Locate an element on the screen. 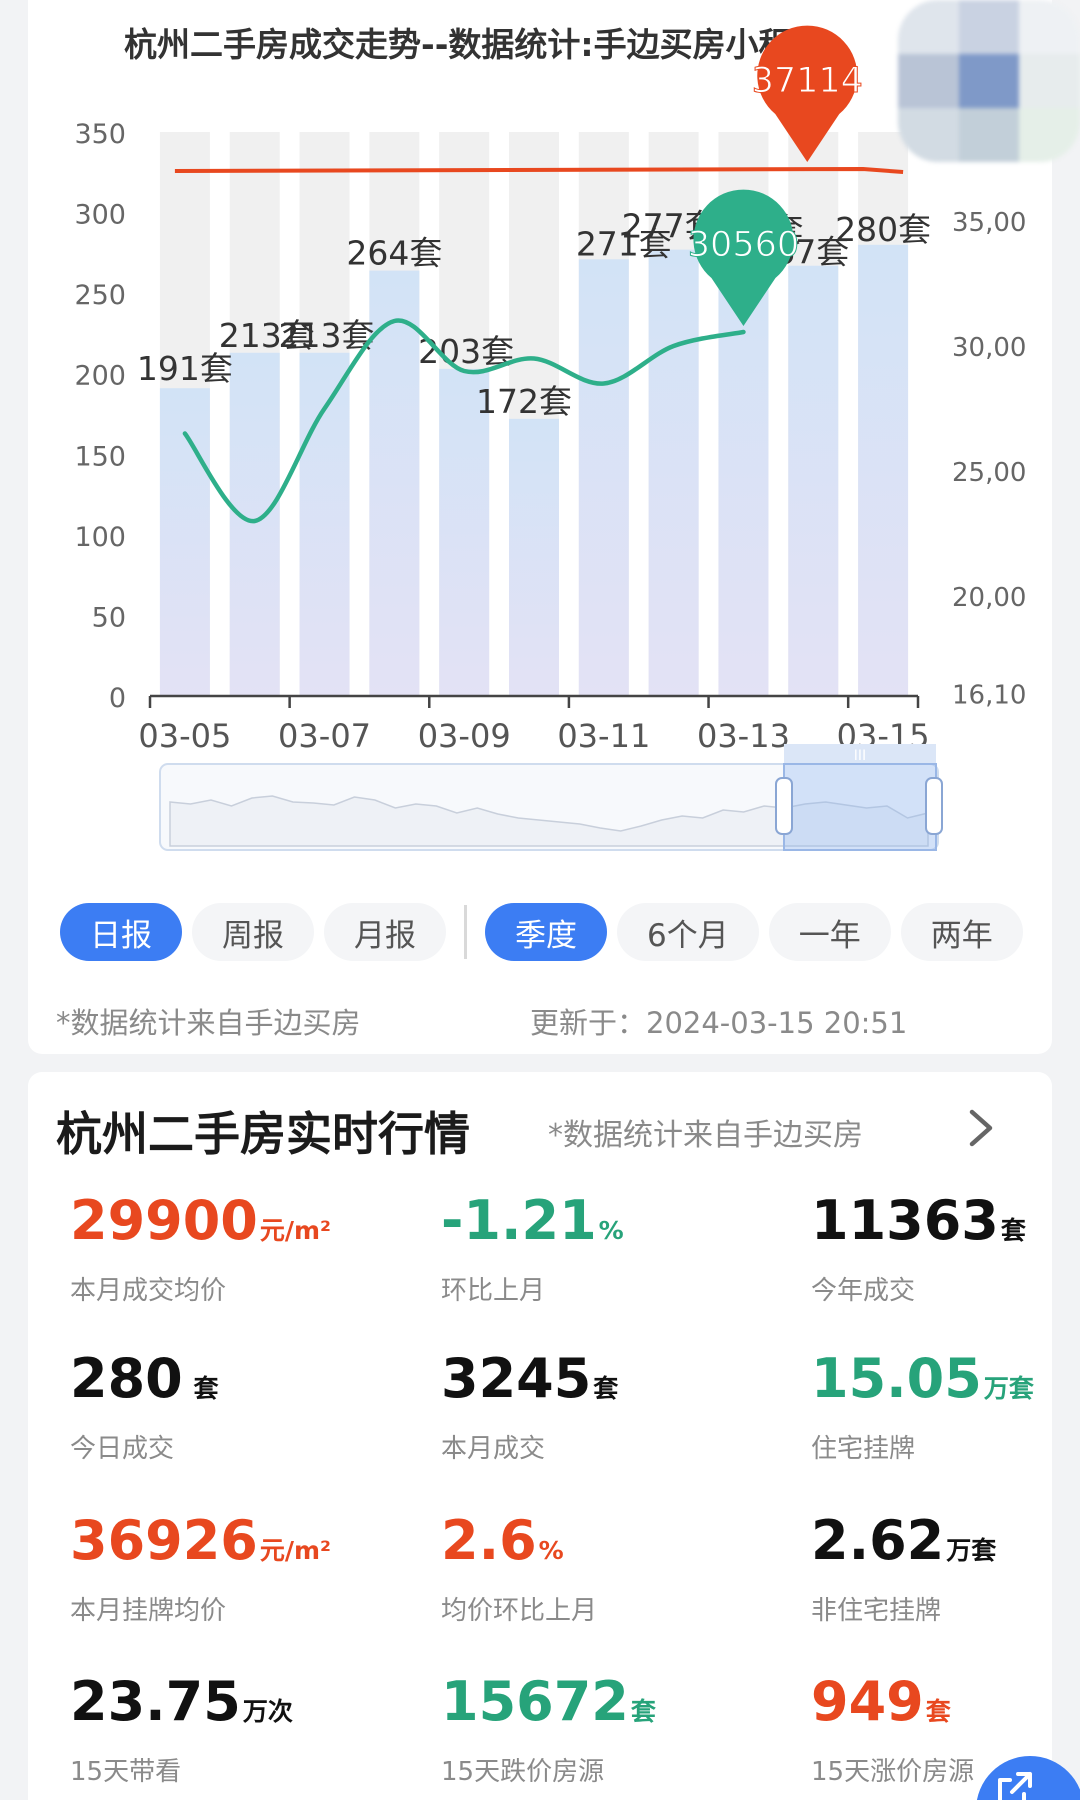  stat-value: 2.6% is located at coordinates (601, 1541).